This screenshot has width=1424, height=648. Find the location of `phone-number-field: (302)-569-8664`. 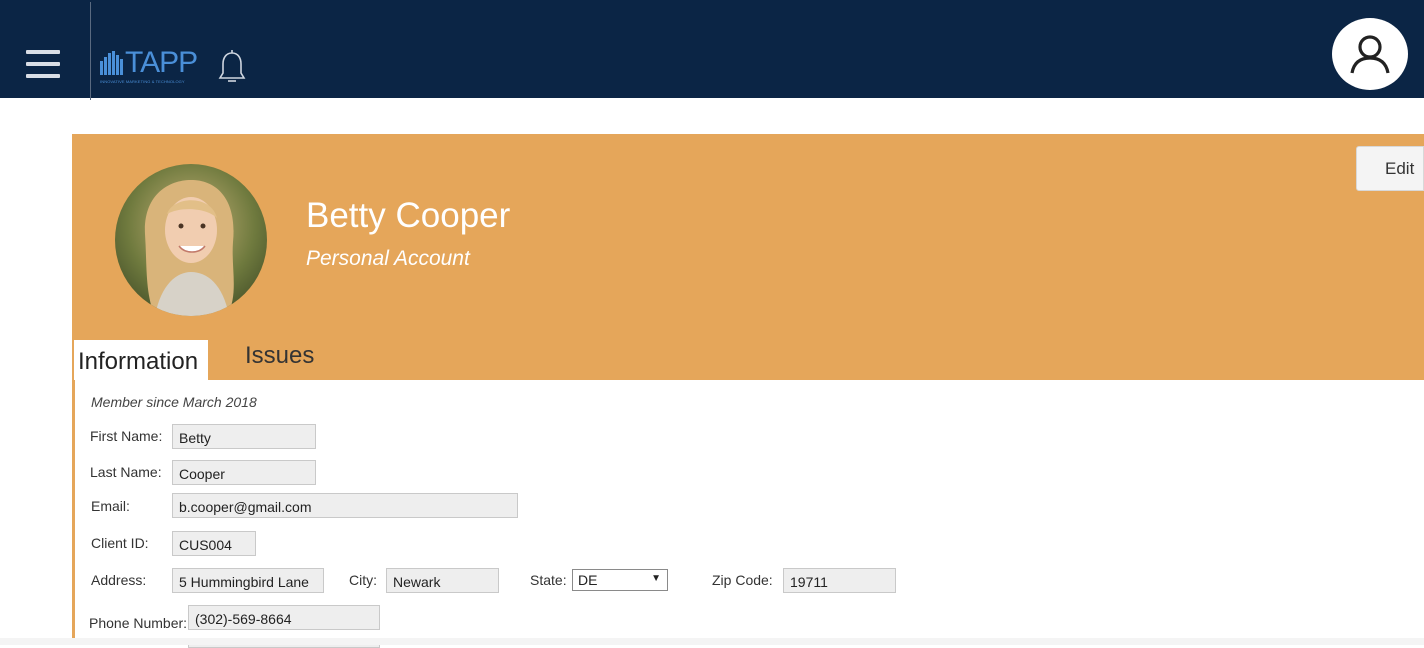

phone-number-field: (302)-569-8664 is located at coordinates (284, 617).